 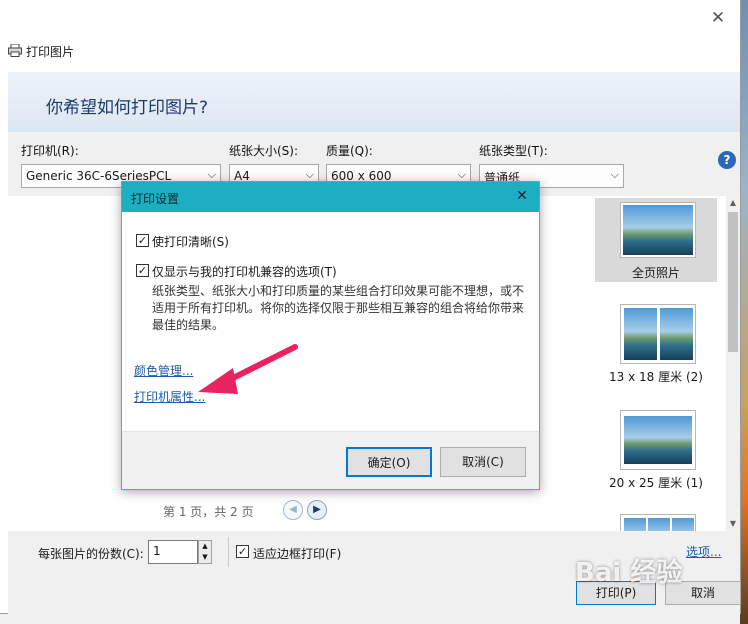 What do you see at coordinates (142, 240) in the screenshot?
I see `sharpen-checkbox: ✓` at bounding box center [142, 240].